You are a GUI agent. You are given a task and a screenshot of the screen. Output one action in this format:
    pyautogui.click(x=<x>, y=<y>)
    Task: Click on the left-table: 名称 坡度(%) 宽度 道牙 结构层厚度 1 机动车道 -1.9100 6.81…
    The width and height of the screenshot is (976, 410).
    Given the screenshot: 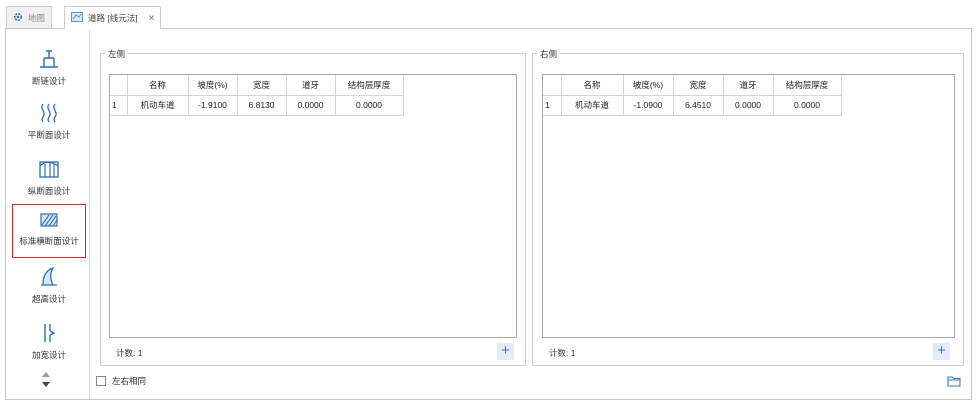 What is the action you would take?
    pyautogui.click(x=257, y=95)
    